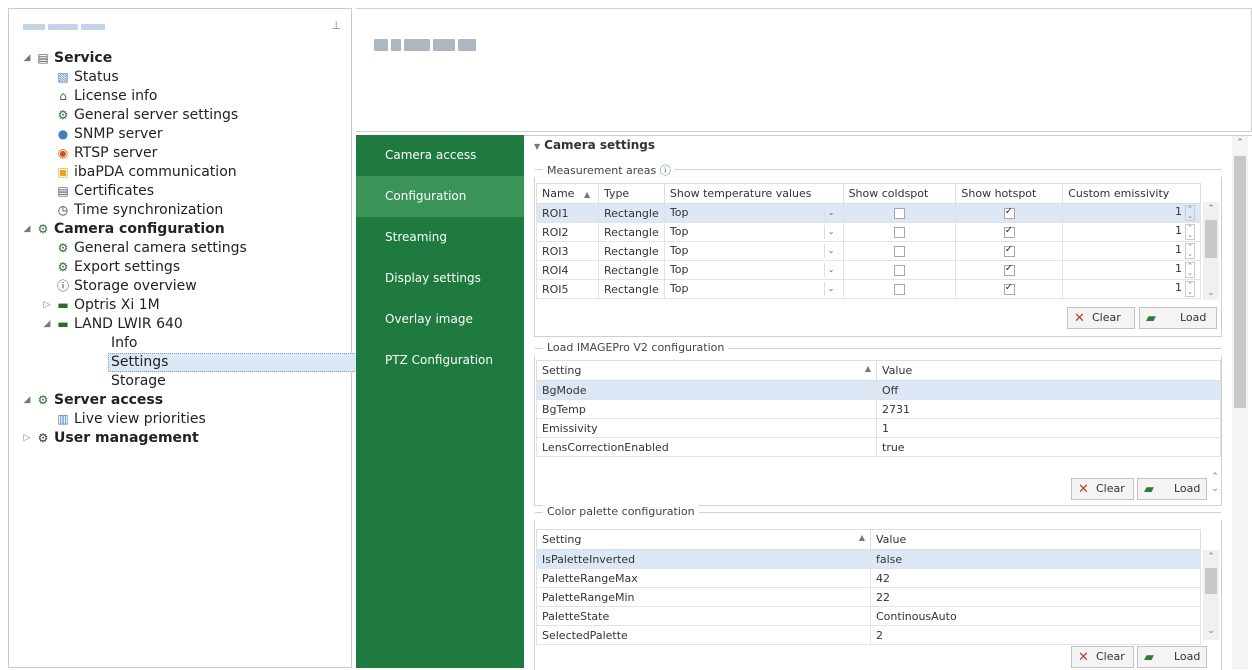  What do you see at coordinates (1172, 489) in the screenshot?
I see `imagepro-load-button: ▰ Load` at bounding box center [1172, 489].